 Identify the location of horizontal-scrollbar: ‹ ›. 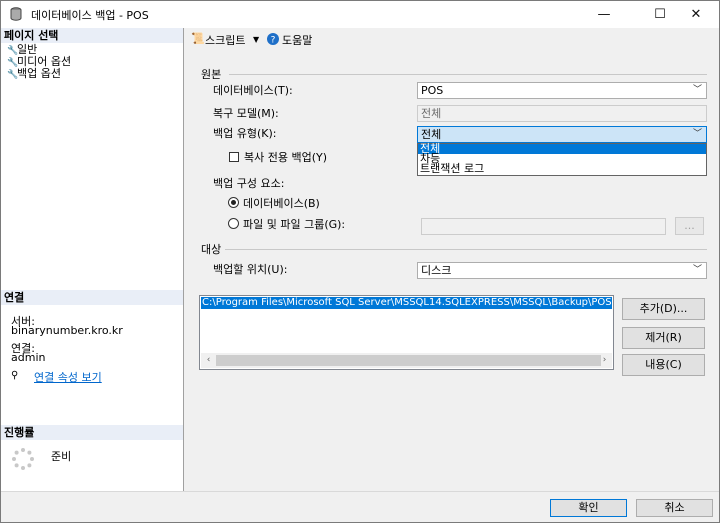
(406, 360).